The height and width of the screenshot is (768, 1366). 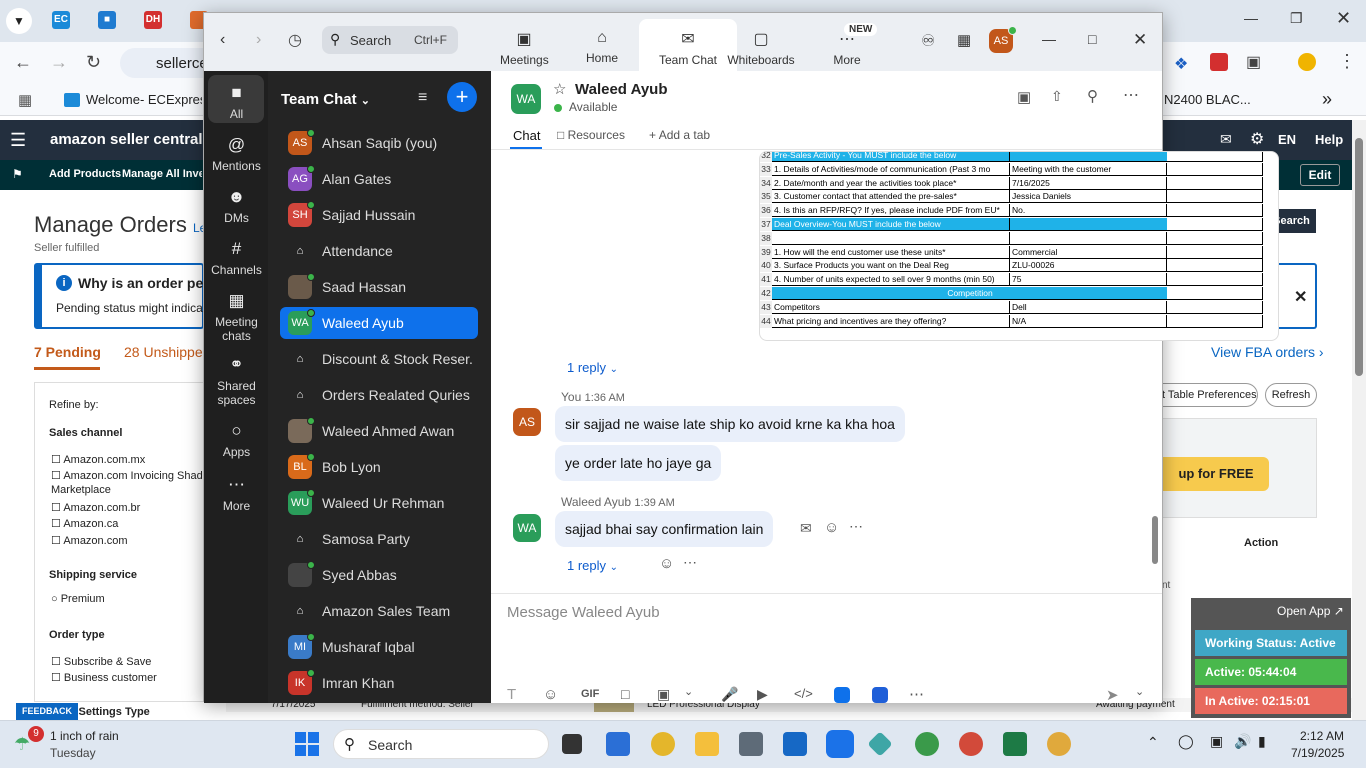 What do you see at coordinates (591, 135) in the screenshot?
I see `tab-resources: □ Resources` at bounding box center [591, 135].